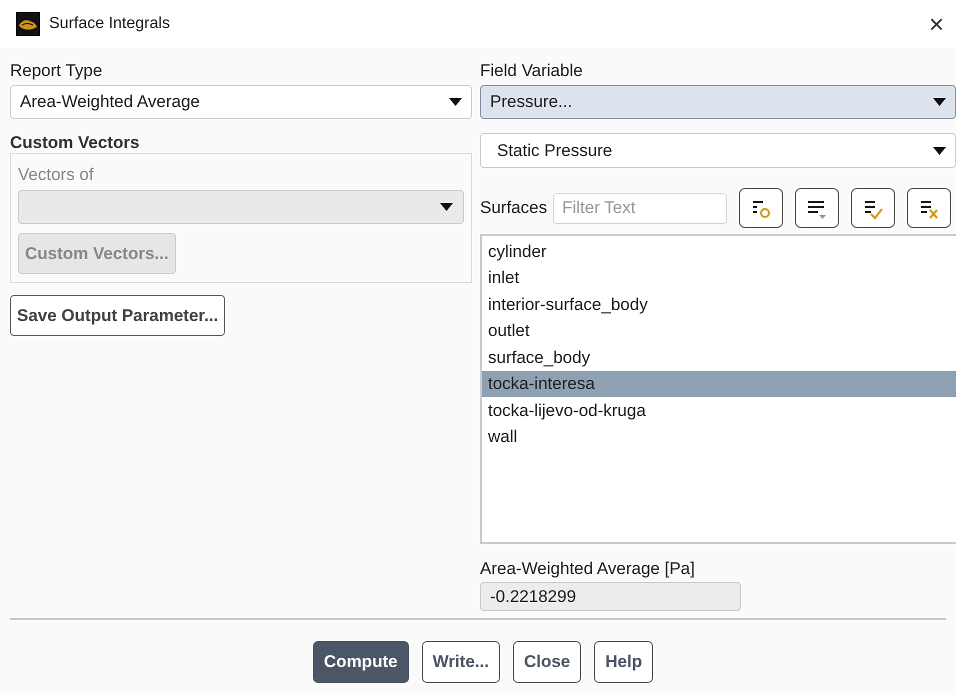 This screenshot has width=956, height=695. What do you see at coordinates (547, 662) in the screenshot?
I see `dialog-button: Close` at bounding box center [547, 662].